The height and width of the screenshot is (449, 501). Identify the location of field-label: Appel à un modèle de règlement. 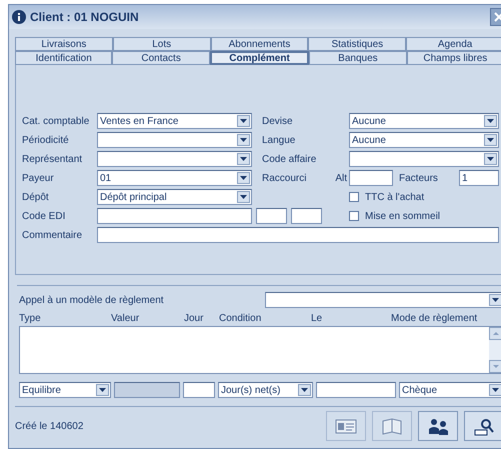
(91, 300).